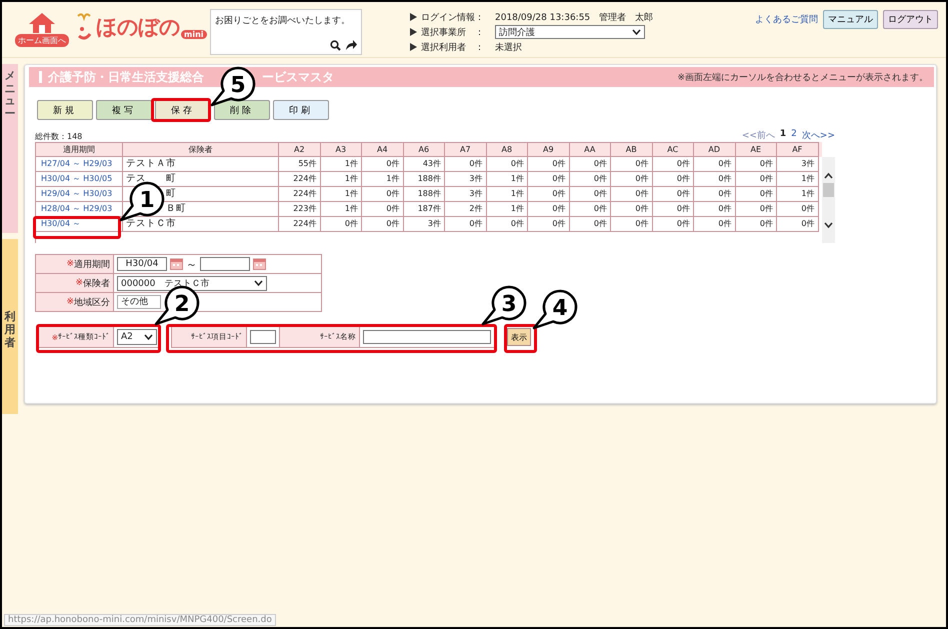  I want to click on period-link: H29/04 ～ H30/03, so click(76, 193).